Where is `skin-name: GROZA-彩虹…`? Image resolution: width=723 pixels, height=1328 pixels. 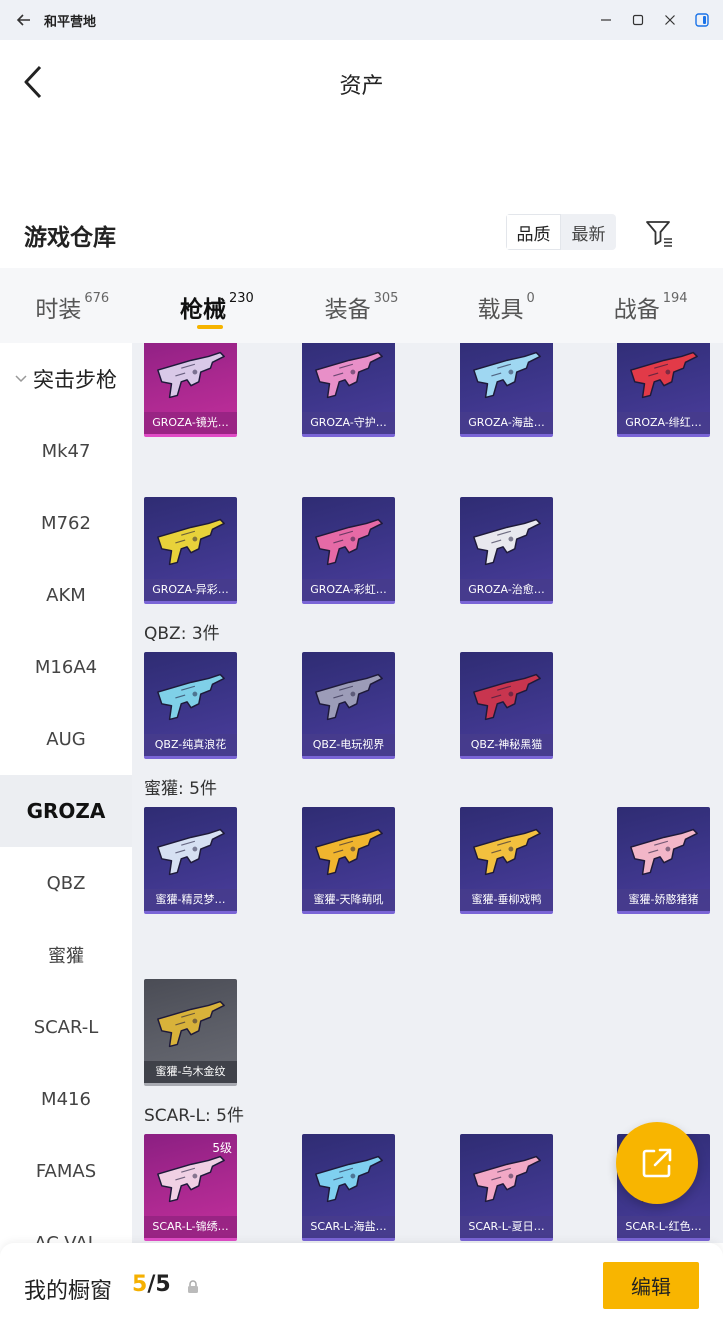 skin-name: GROZA-彩虹… is located at coordinates (348, 590).